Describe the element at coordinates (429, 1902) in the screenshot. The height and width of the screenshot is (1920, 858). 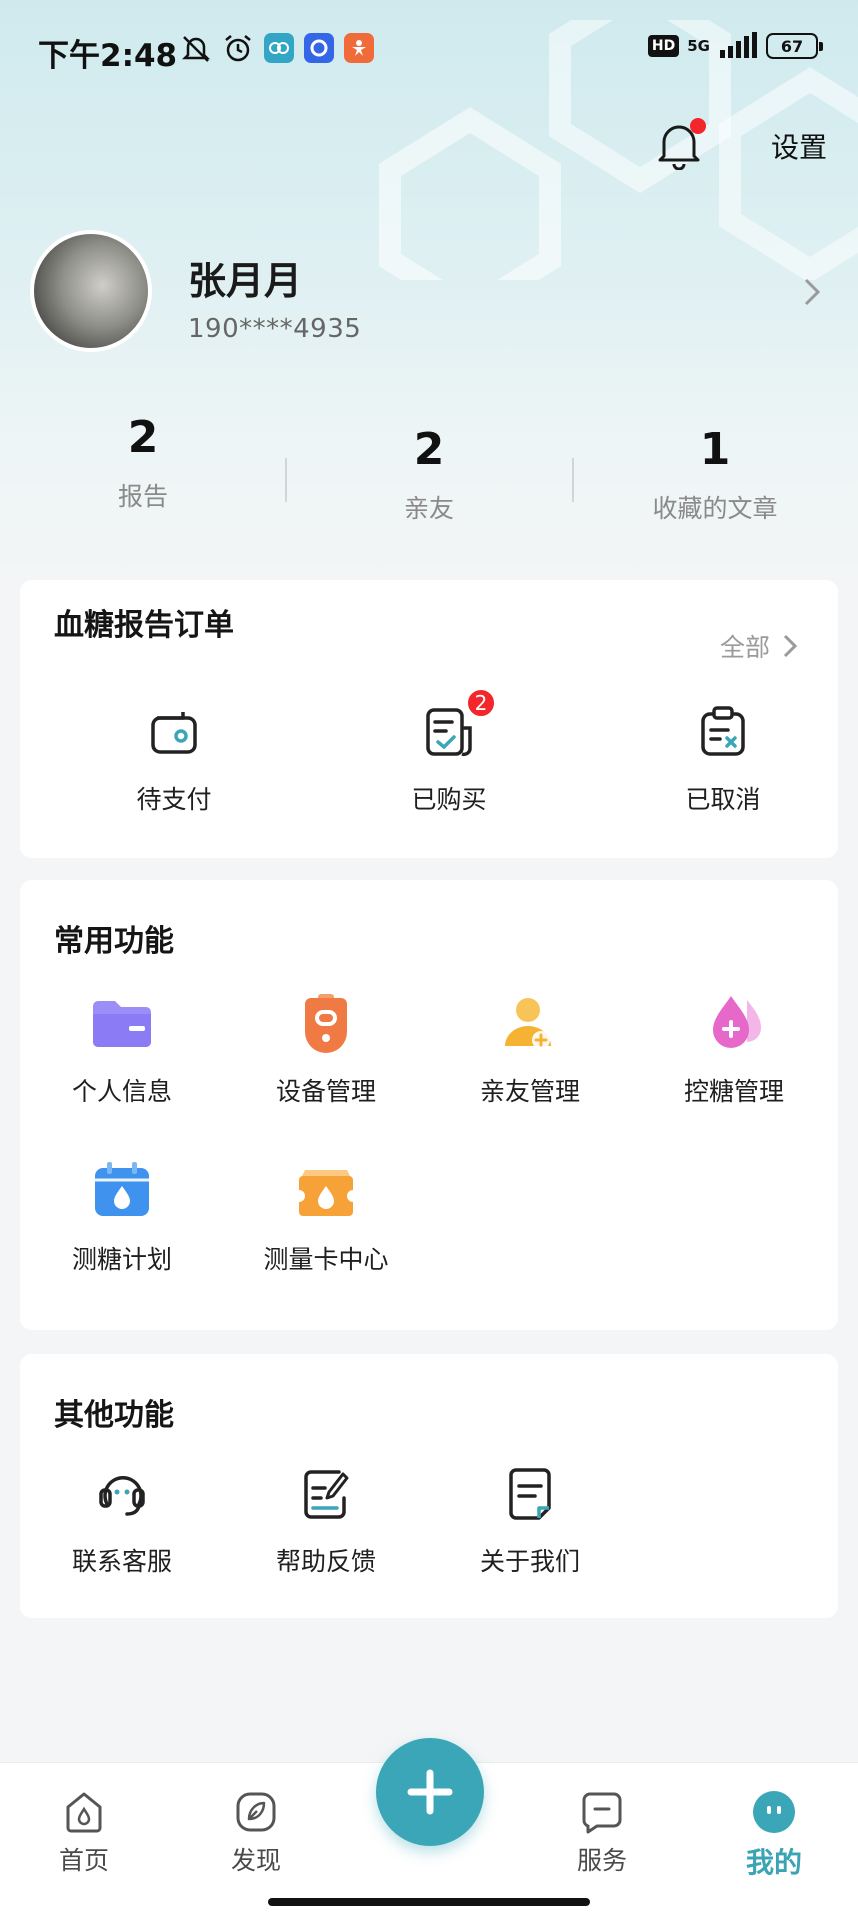
I see `home-indicator` at that location.